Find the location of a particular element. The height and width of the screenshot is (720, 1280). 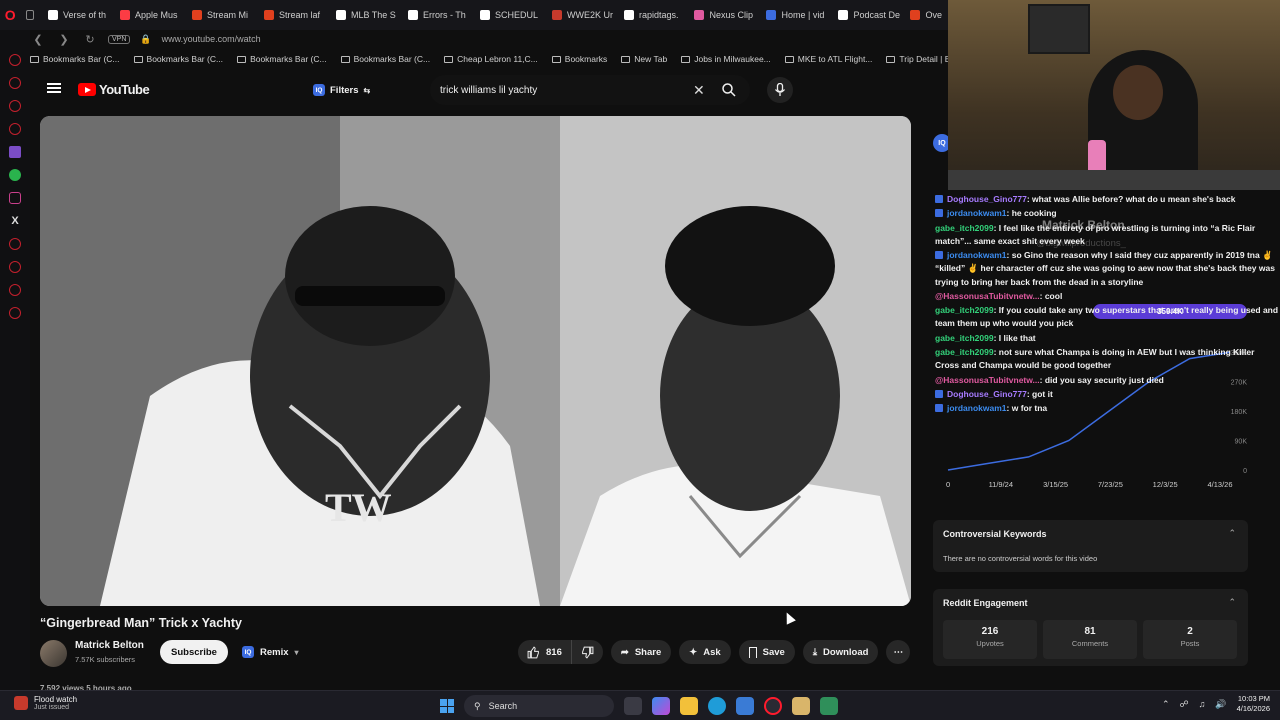

url-field: www.youtube.com/watch is located at coordinates (211, 39).